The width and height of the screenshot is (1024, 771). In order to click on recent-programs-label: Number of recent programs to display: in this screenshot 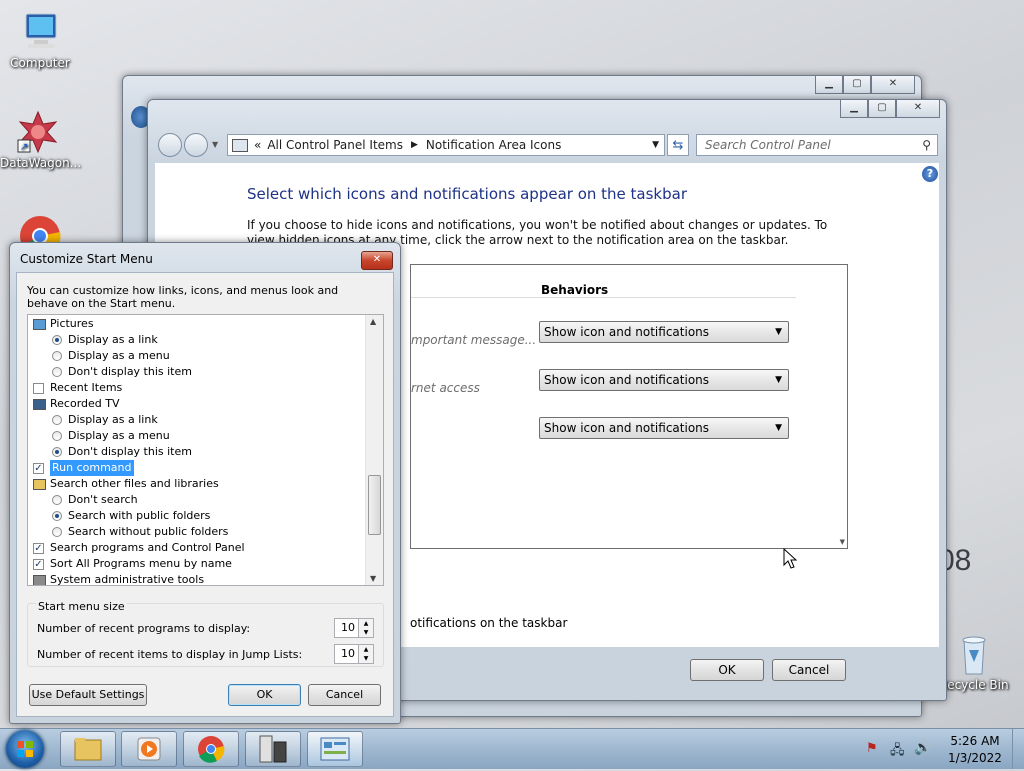, I will do `click(144, 628)`.